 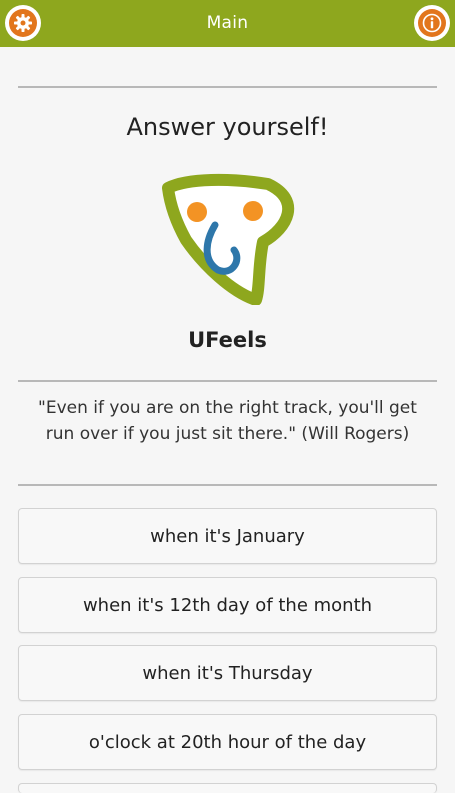 I want to click on option-button-hour: o'clock at 20th hour of the day, so click(x=227, y=742).